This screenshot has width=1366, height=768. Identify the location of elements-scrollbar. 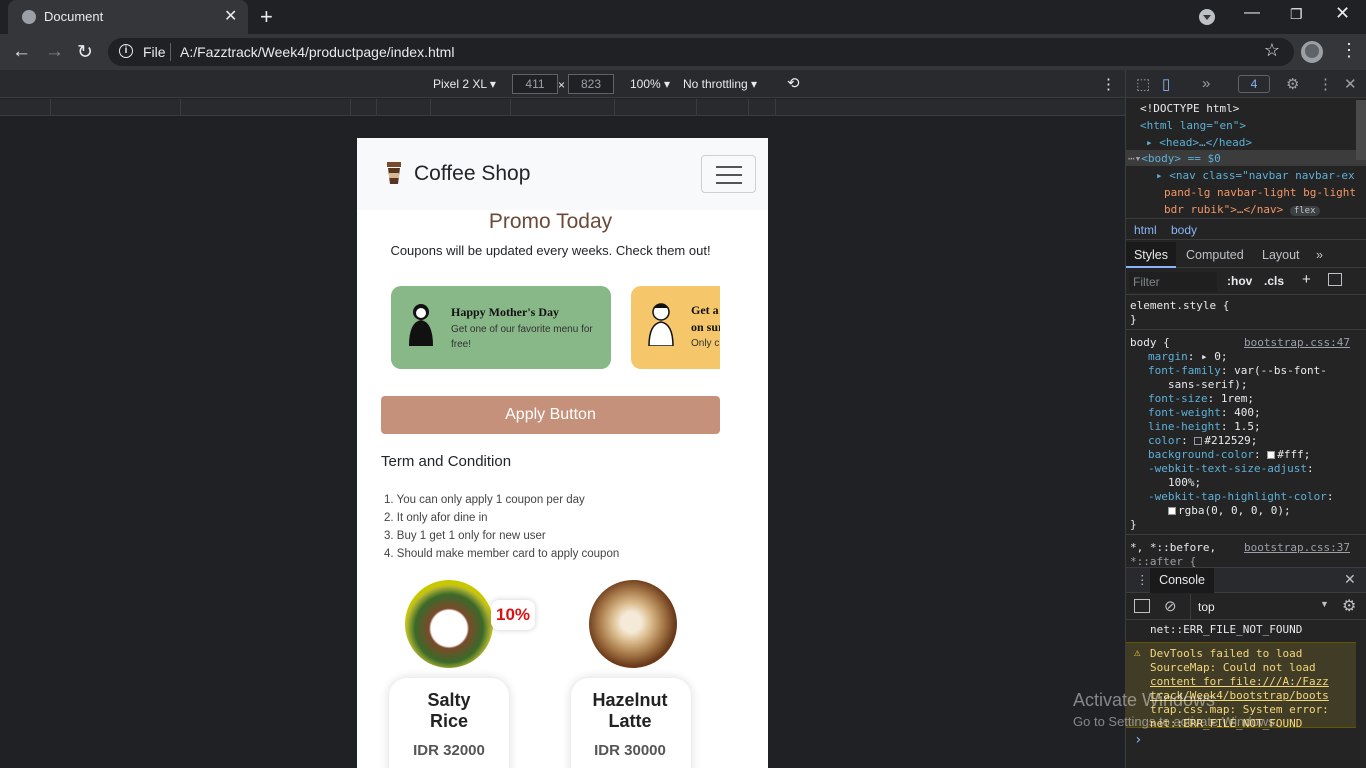
(1361, 130).